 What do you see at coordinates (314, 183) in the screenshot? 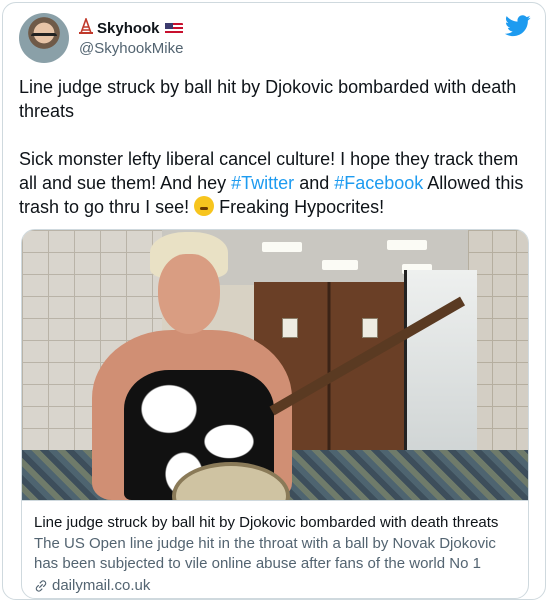
I see `tweet-text-and: and` at bounding box center [314, 183].